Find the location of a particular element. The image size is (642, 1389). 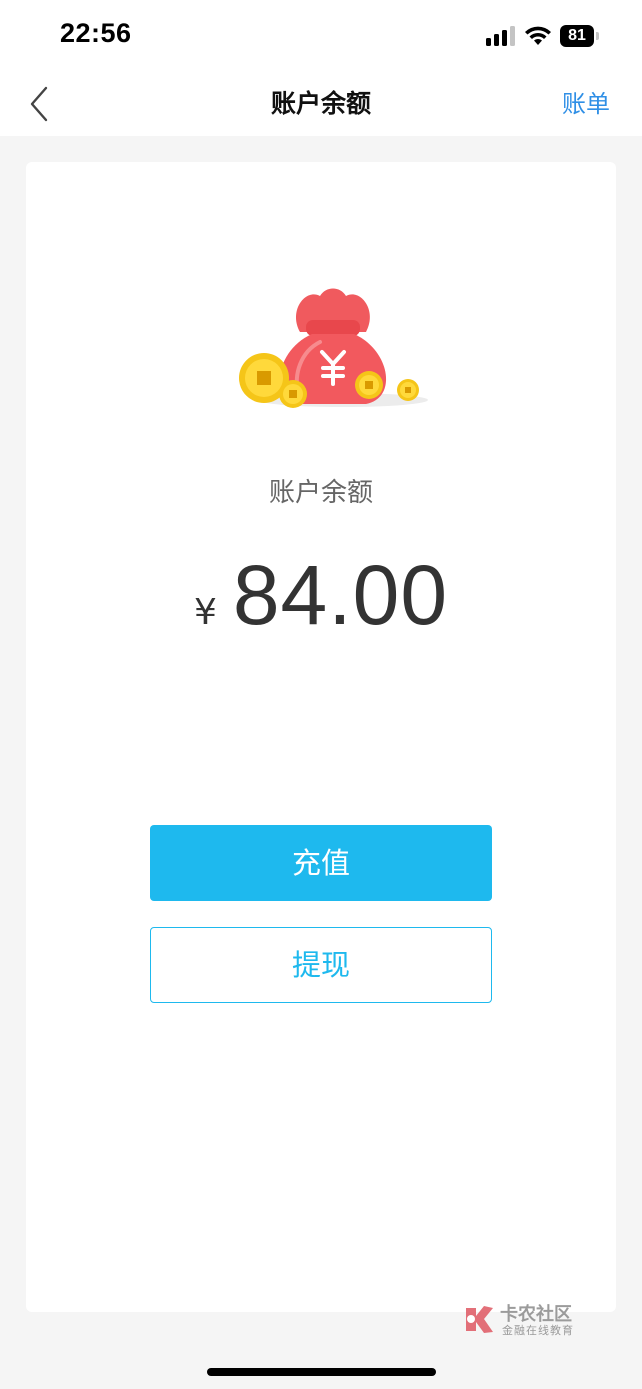

cellular-signal-icon is located at coordinates (500, 36).